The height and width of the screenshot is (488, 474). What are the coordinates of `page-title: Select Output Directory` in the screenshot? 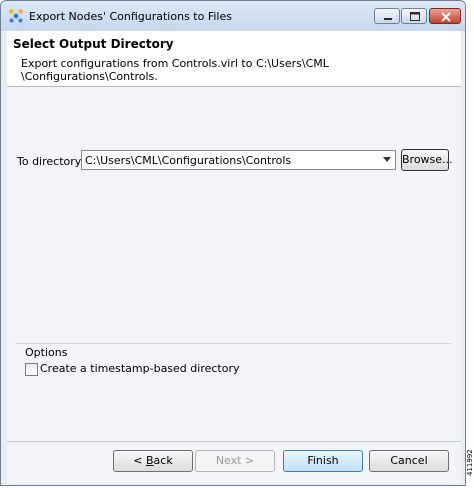 It's located at (93, 44).